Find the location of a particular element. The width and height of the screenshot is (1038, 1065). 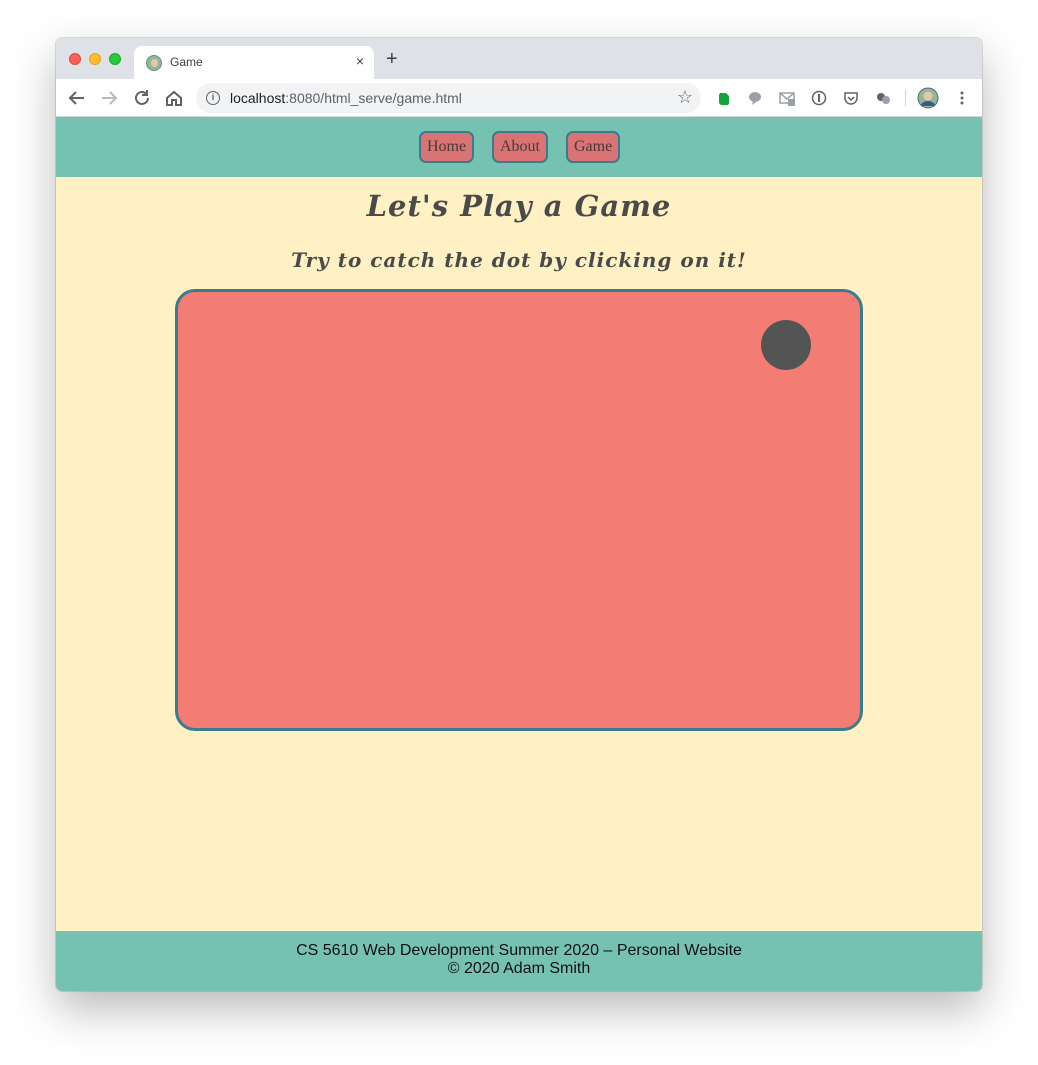

site-navbar: Home About Game is located at coordinates (519, 147).